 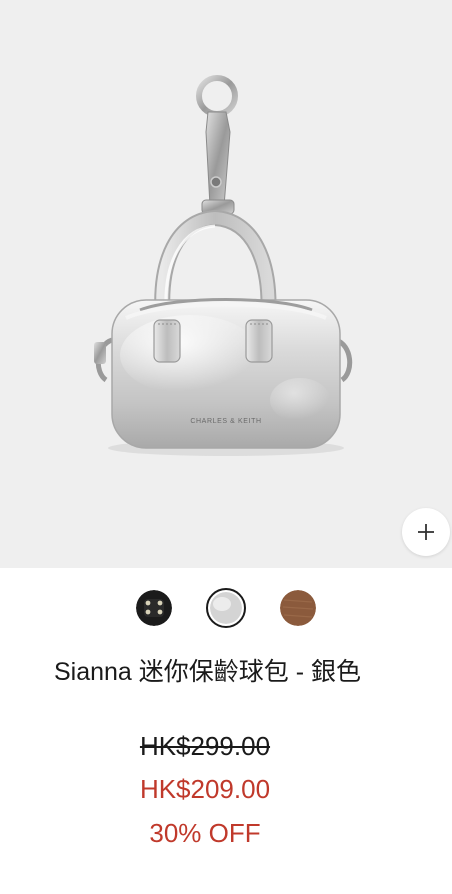 I want to click on product-name: Sianna 迷你保齡球包 - 銀色, so click(x=207, y=672).